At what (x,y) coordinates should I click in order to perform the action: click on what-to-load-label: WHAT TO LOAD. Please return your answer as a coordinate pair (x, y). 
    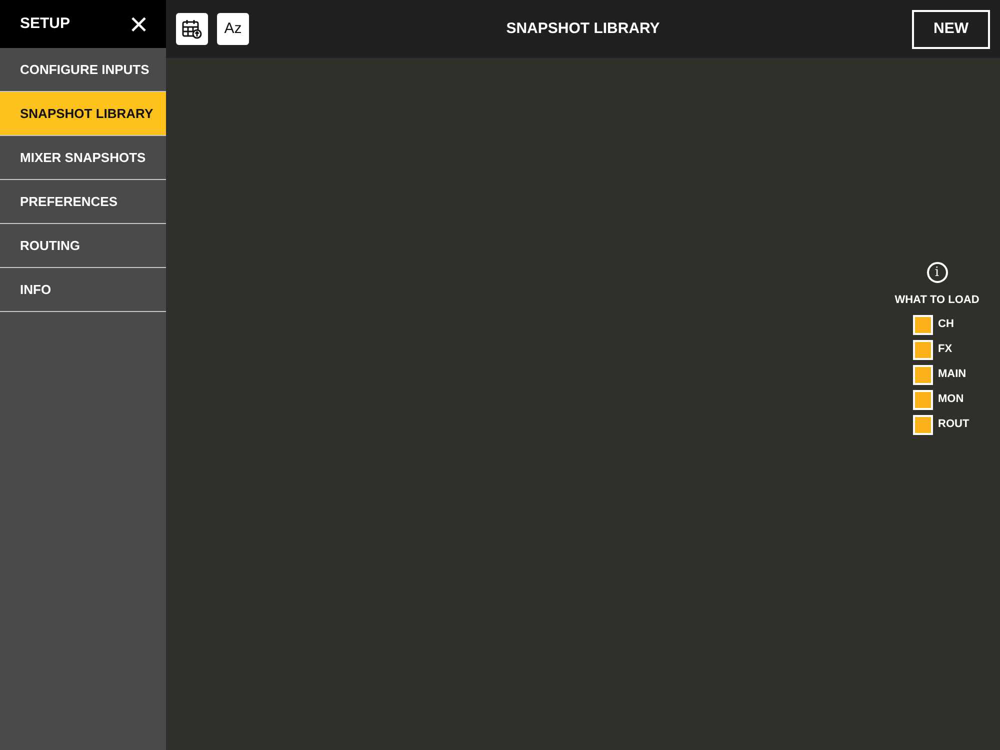
    Looking at the image, I should click on (937, 300).